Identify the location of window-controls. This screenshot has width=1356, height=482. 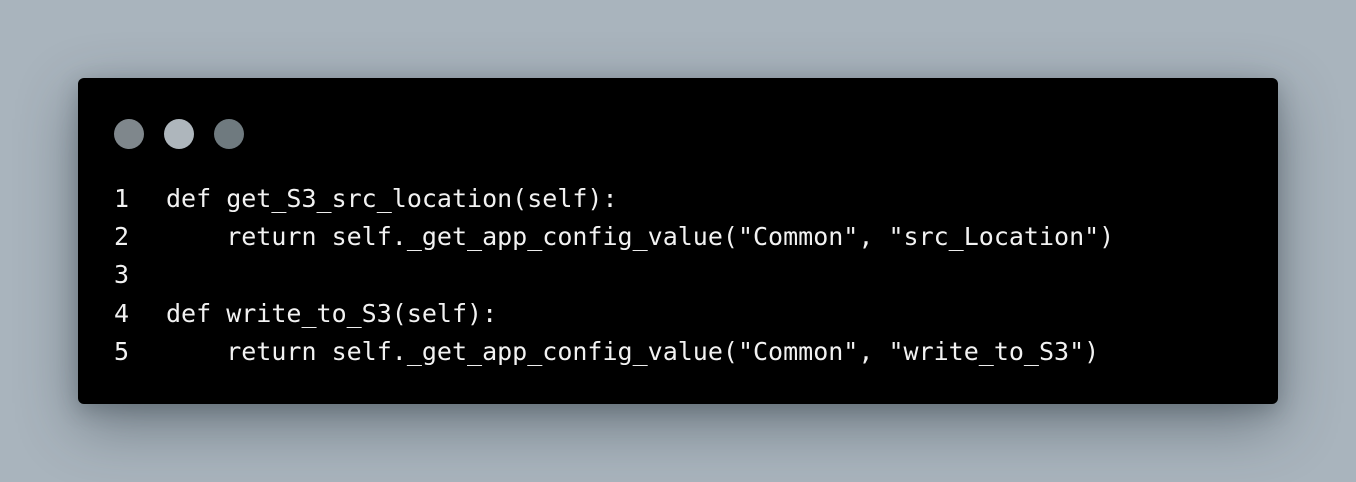
(179, 134).